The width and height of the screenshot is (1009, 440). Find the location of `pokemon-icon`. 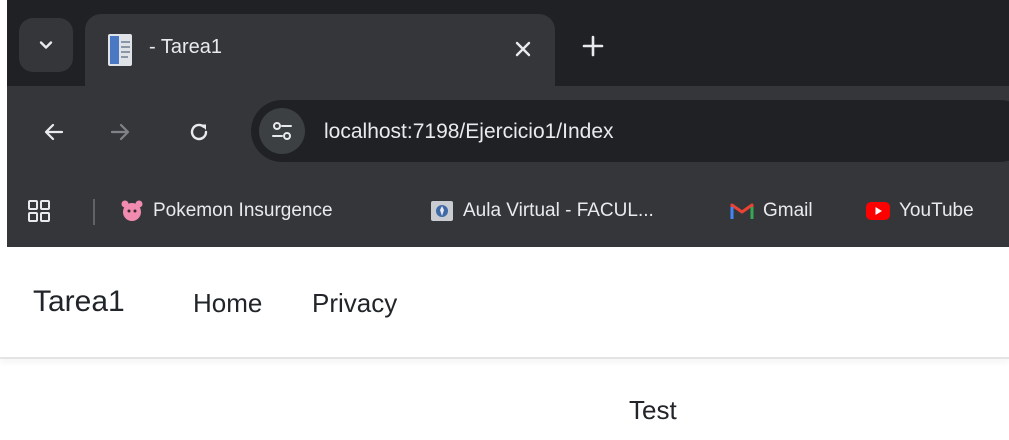

pokemon-icon is located at coordinates (132, 210).